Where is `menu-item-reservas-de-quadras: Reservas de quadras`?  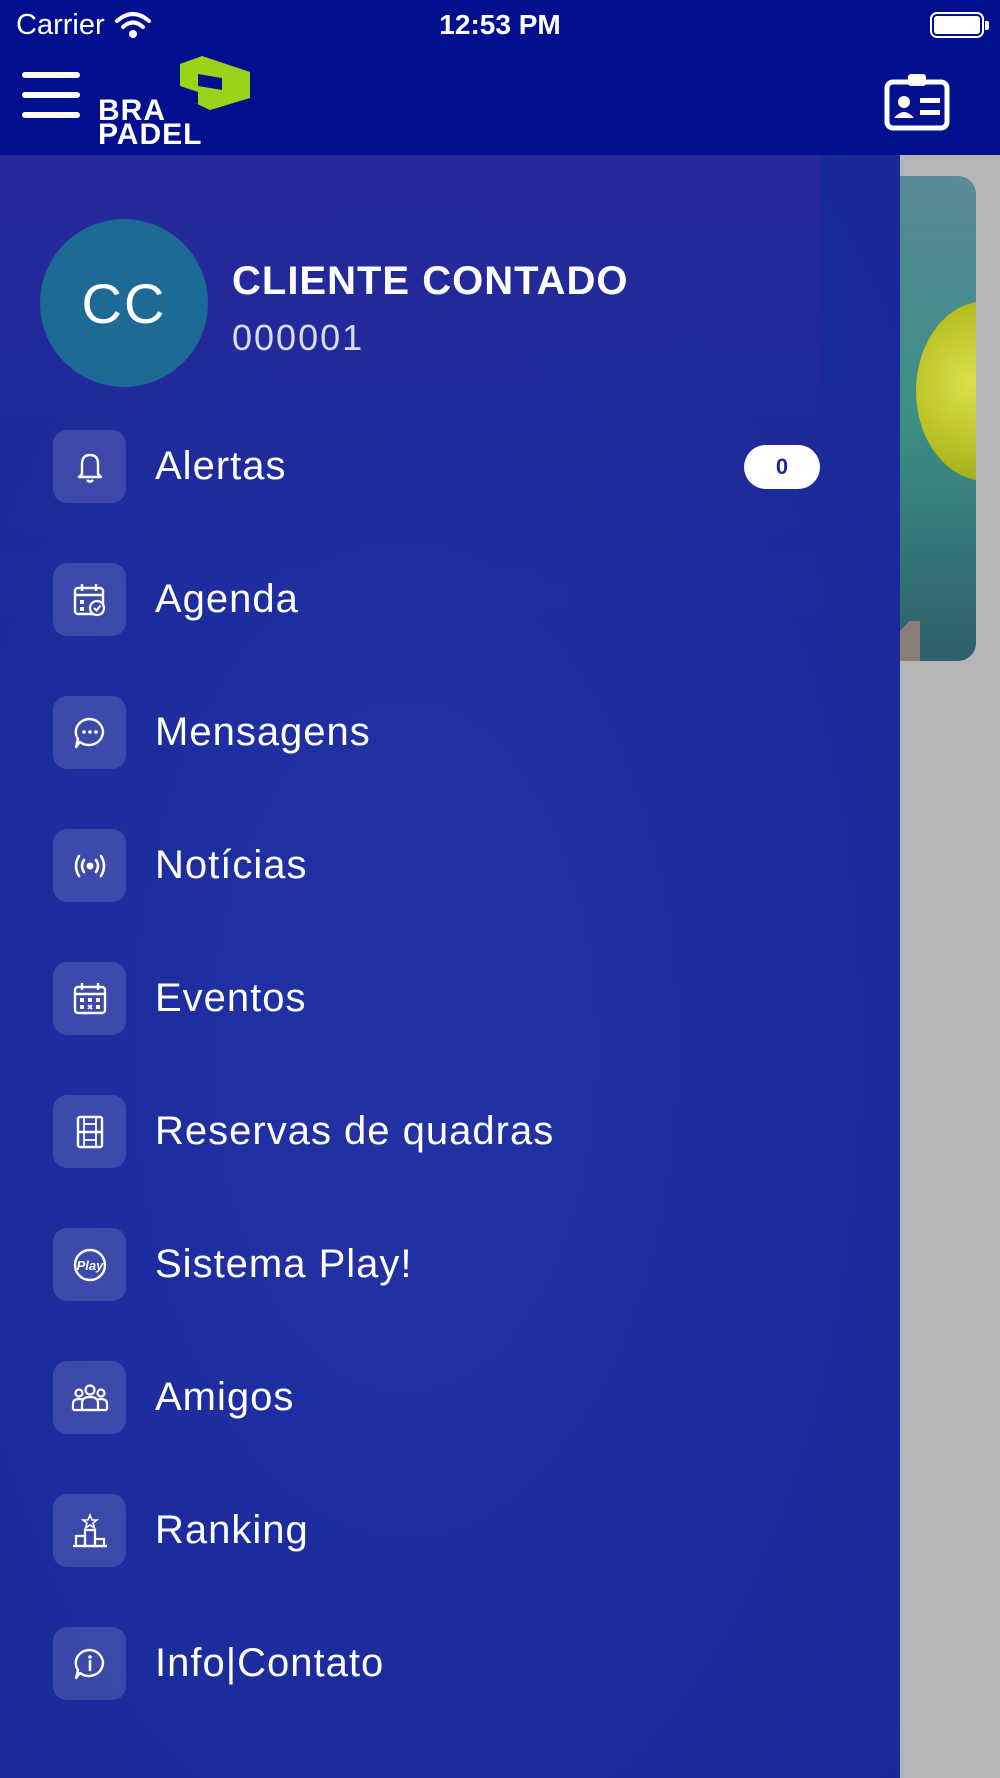 menu-item-reservas-de-quadras: Reservas de quadras is located at coordinates (450, 1131).